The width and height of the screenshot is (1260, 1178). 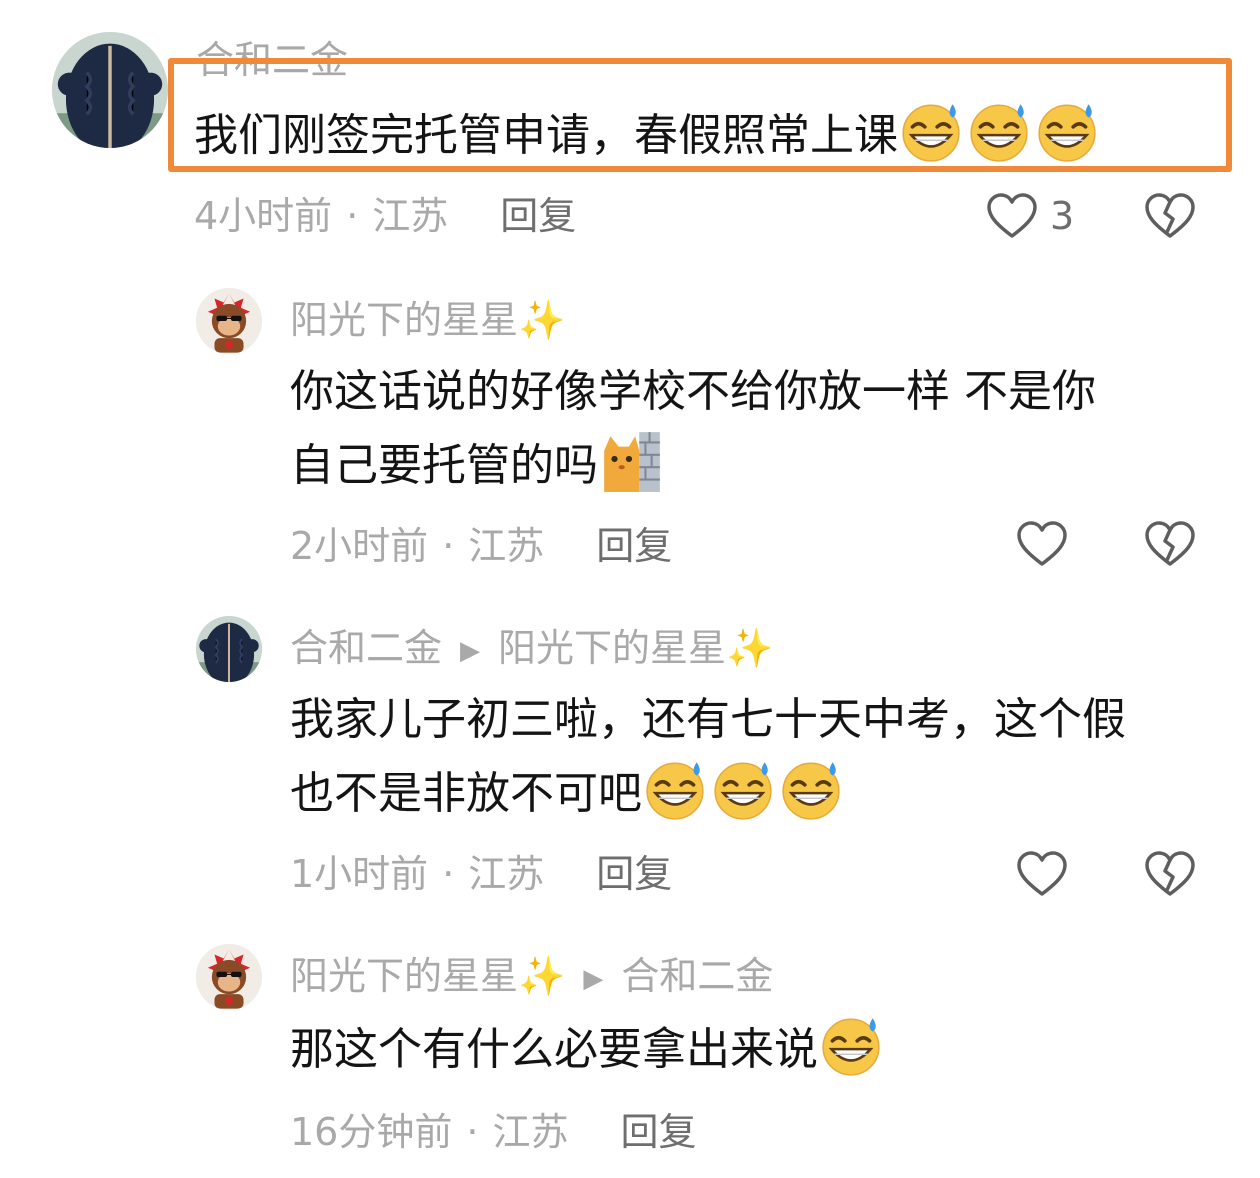 I want to click on comment-text-line: 你这话说的好像学校不给你放一样 不是你, so click(x=693, y=391).